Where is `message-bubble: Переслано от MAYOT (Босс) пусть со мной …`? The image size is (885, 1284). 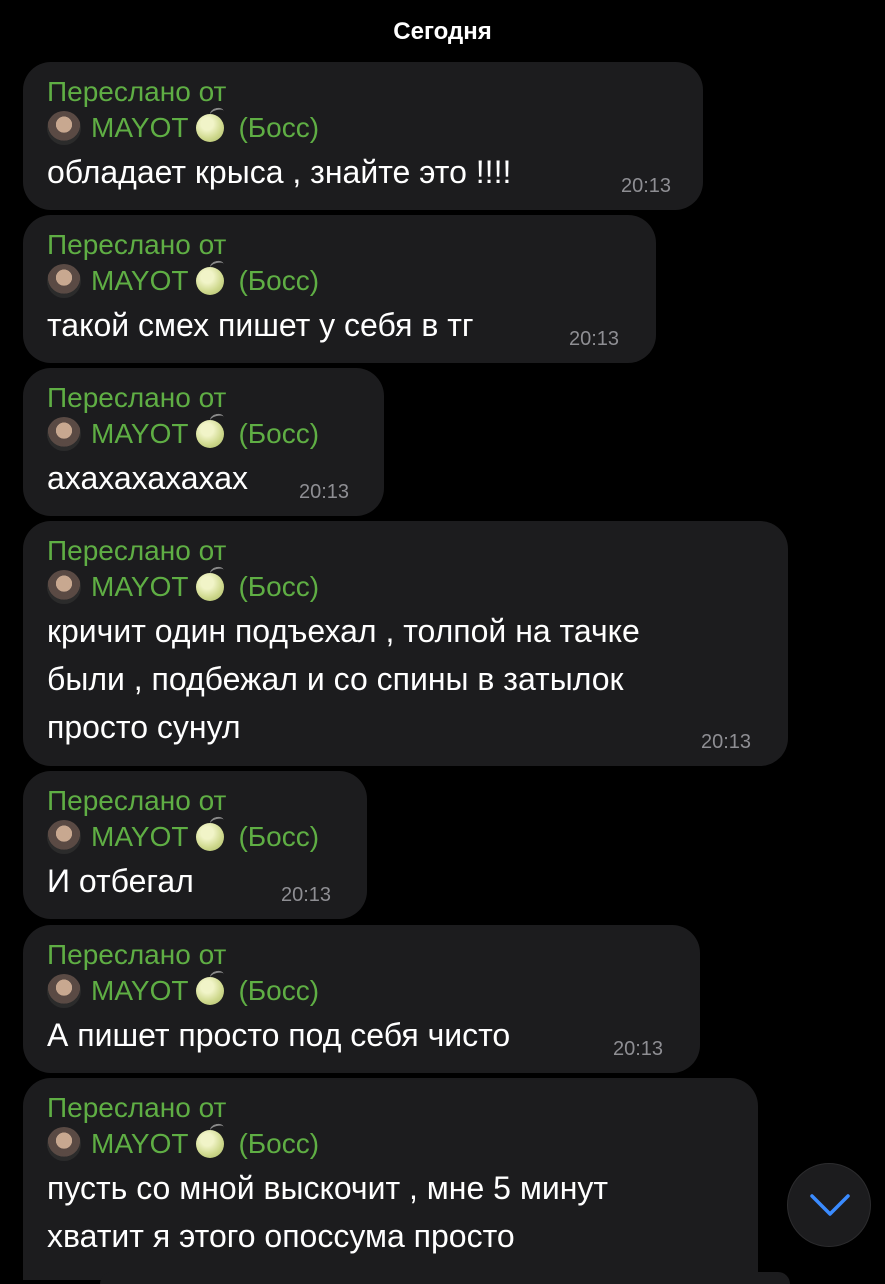 message-bubble: Переслано от MAYOT (Босс) пусть со мной … is located at coordinates (390, 1179).